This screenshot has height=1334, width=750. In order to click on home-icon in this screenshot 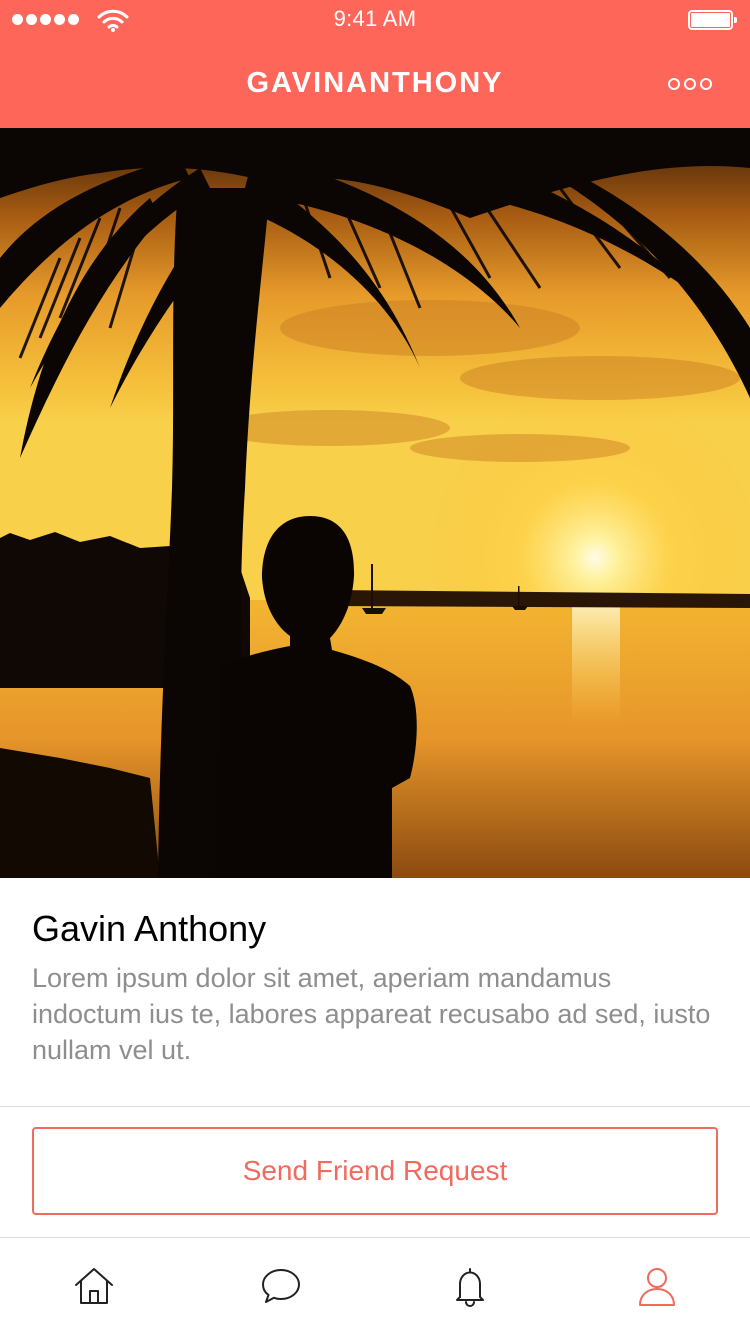, I will do `click(94, 1286)`.